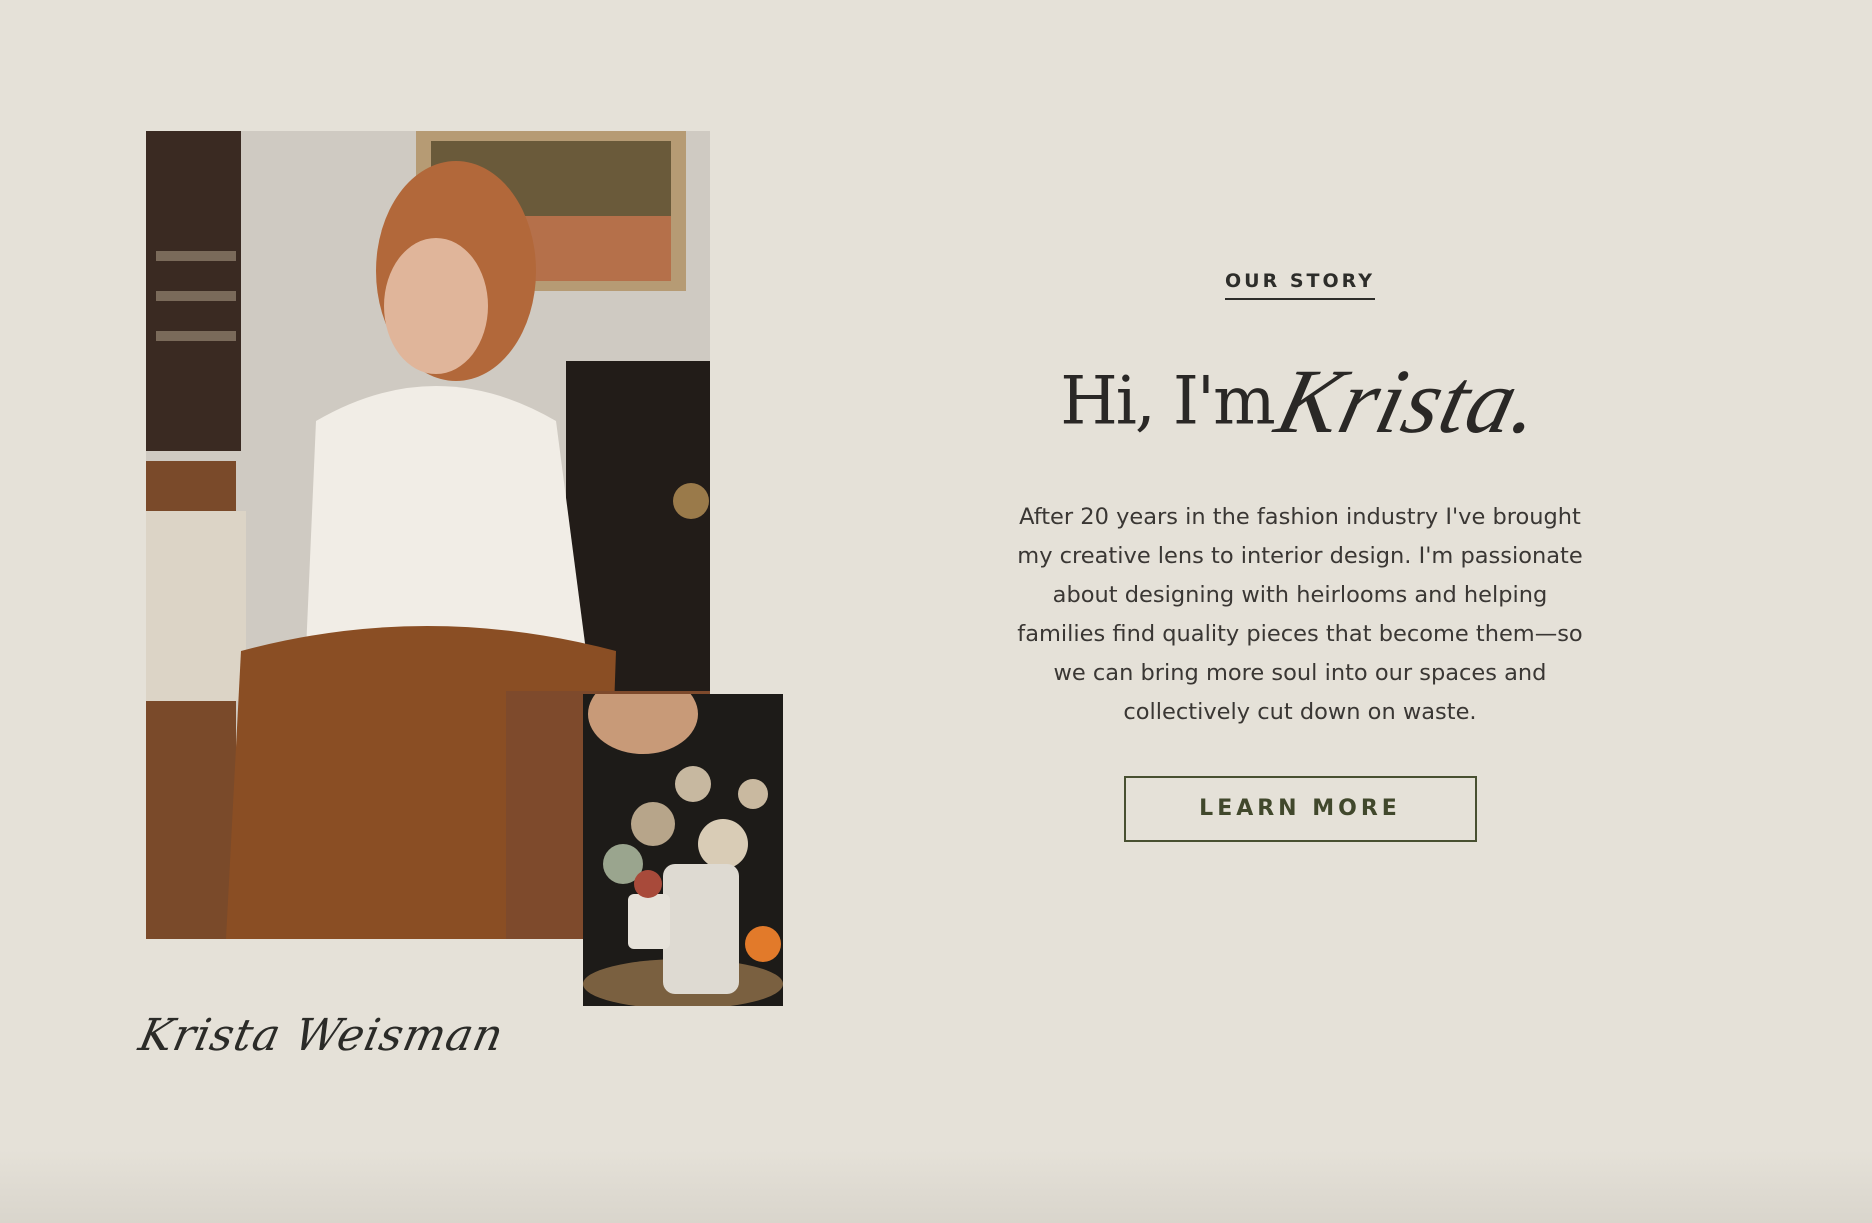 The width and height of the screenshot is (1872, 1223). What do you see at coordinates (1300, 285) in the screenshot?
I see `section-eyebrow: OUR STORY` at bounding box center [1300, 285].